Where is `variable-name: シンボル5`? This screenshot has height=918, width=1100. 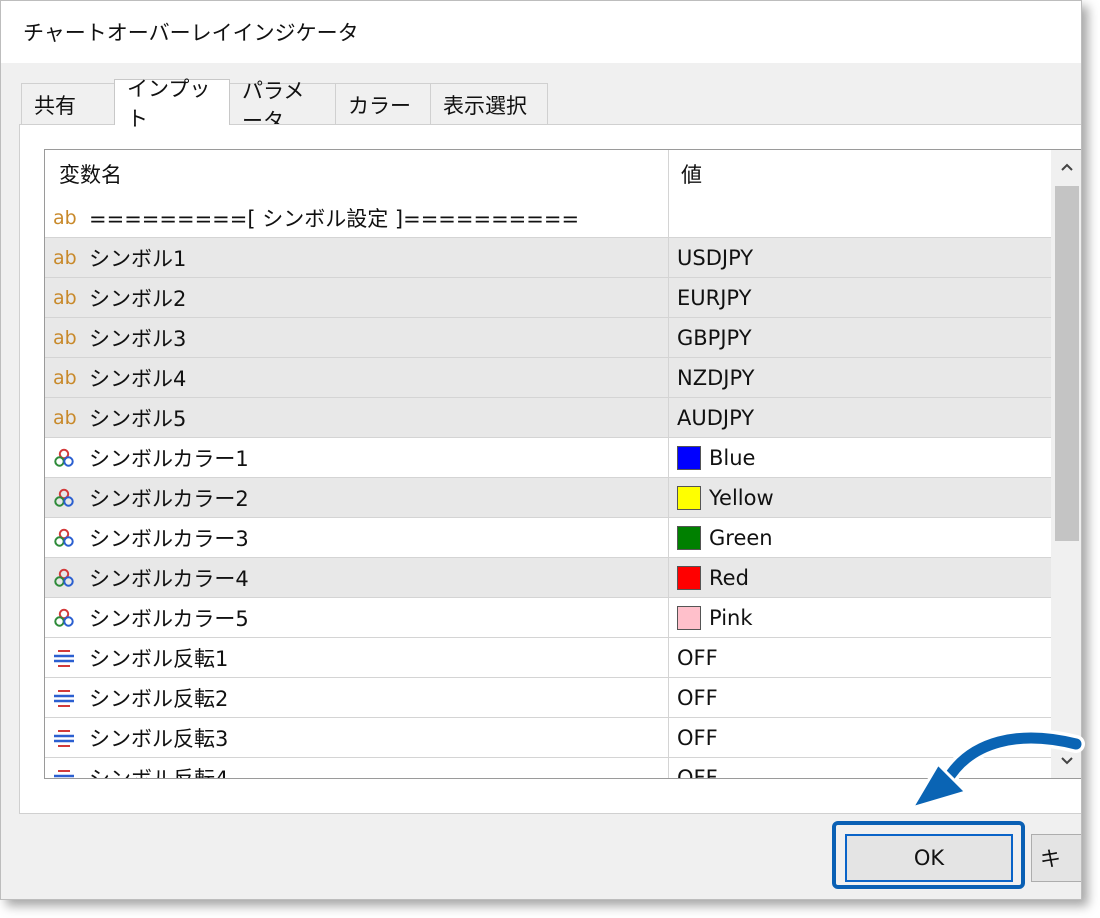 variable-name: シンボル5 is located at coordinates (138, 418).